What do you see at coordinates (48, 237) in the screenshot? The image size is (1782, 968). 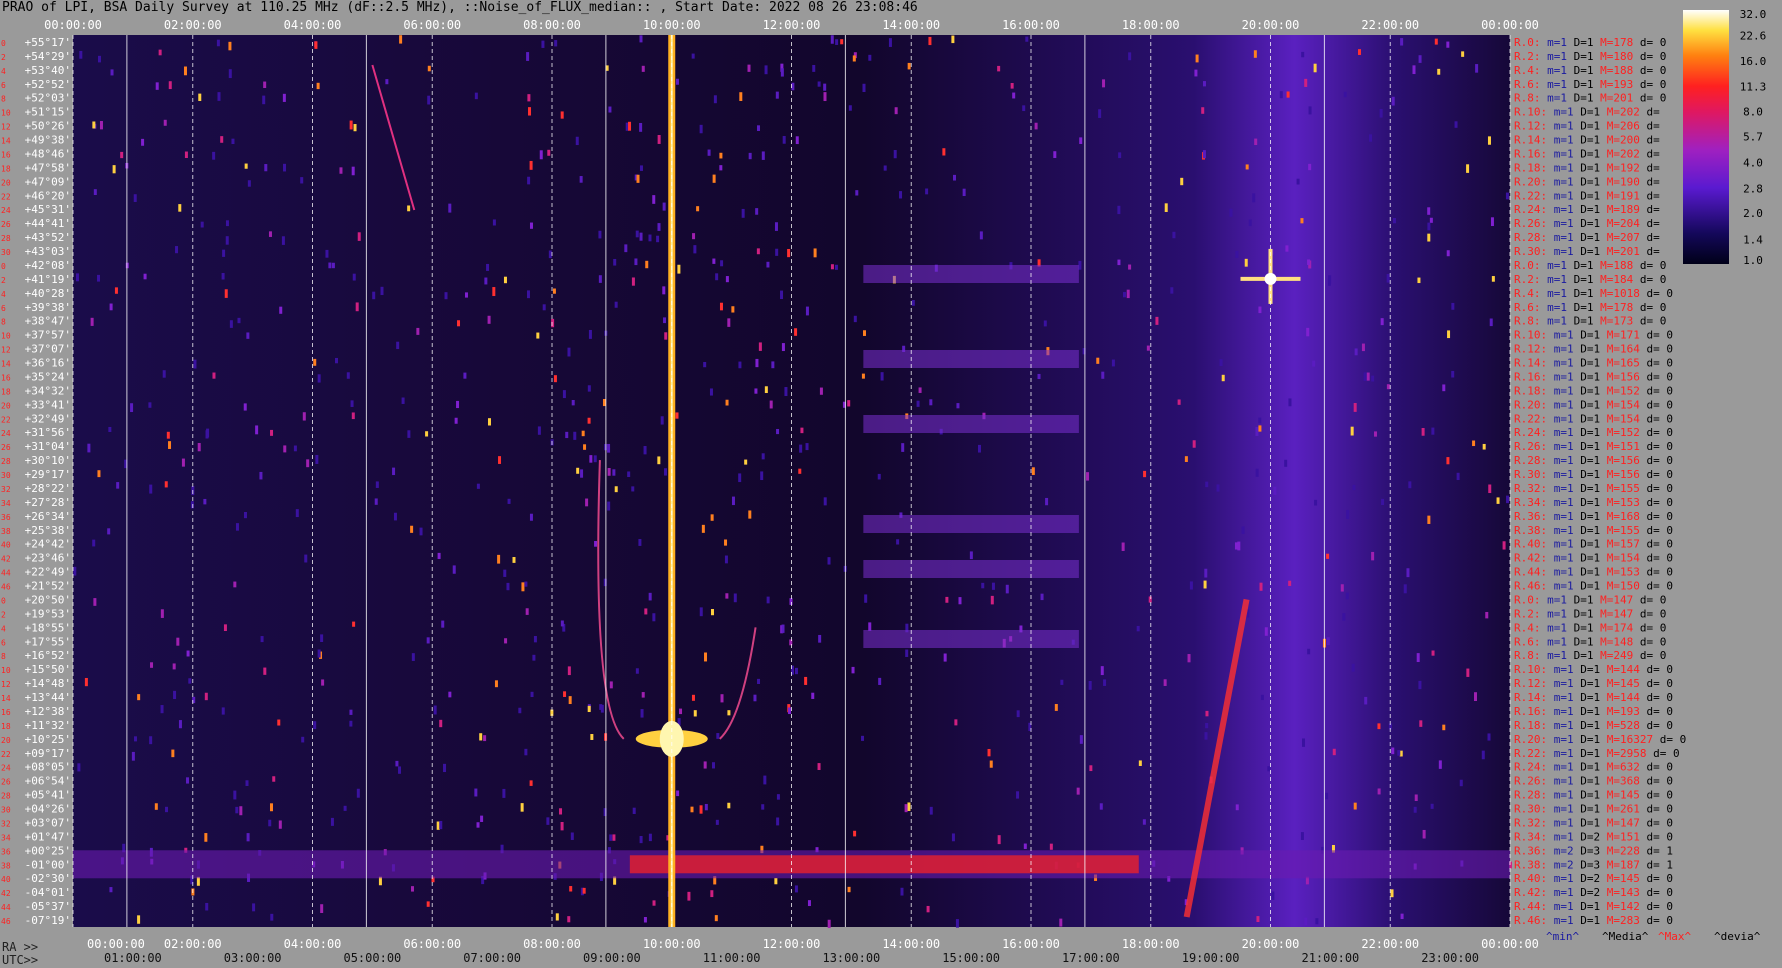 I see `dec-label: +43°52'` at bounding box center [48, 237].